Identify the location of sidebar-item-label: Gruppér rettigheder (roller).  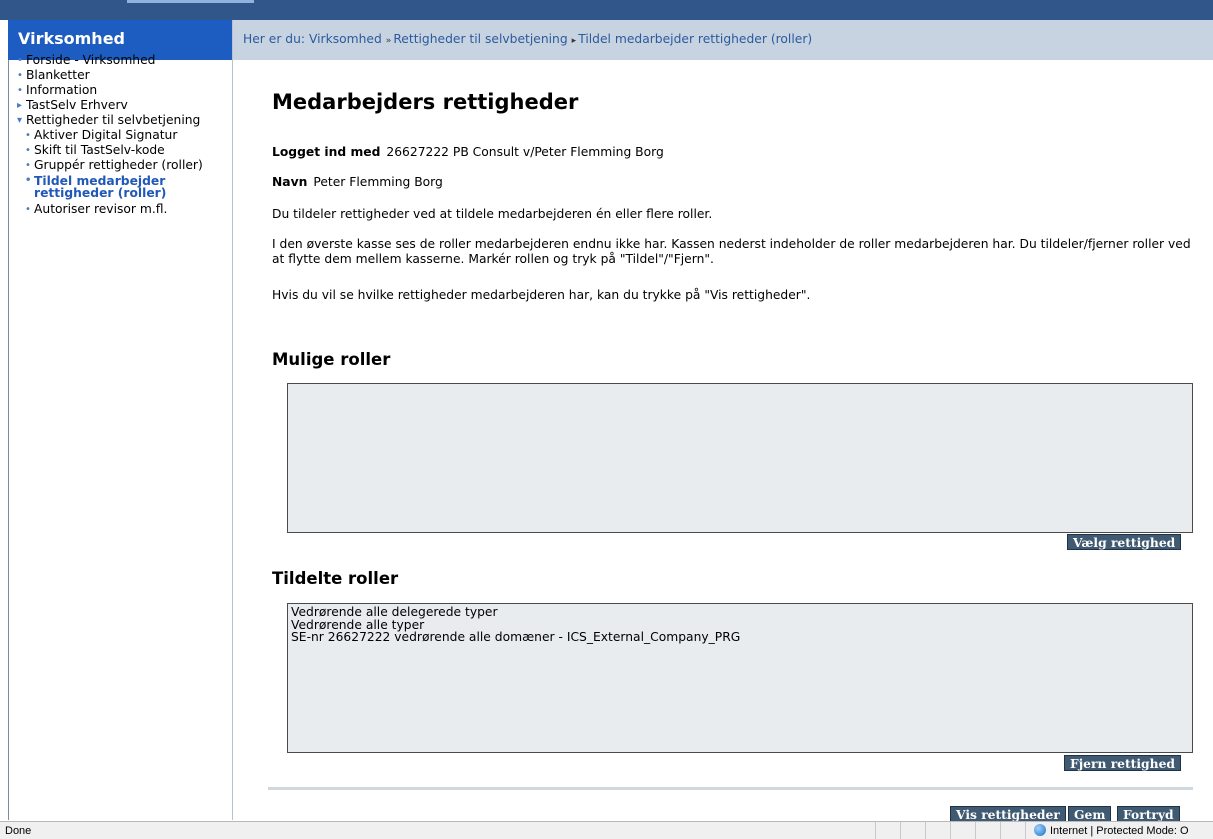
(118, 165).